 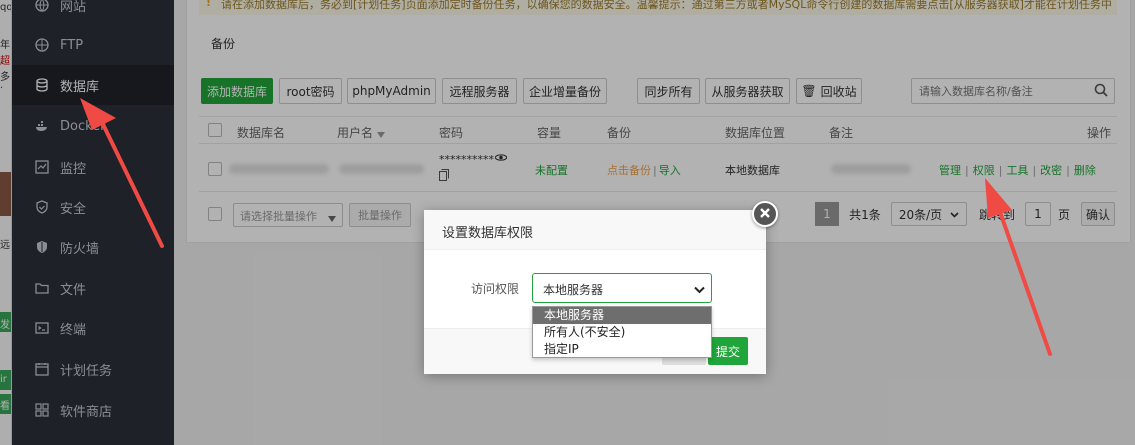 I want to click on close-icon, so click(x=765, y=214).